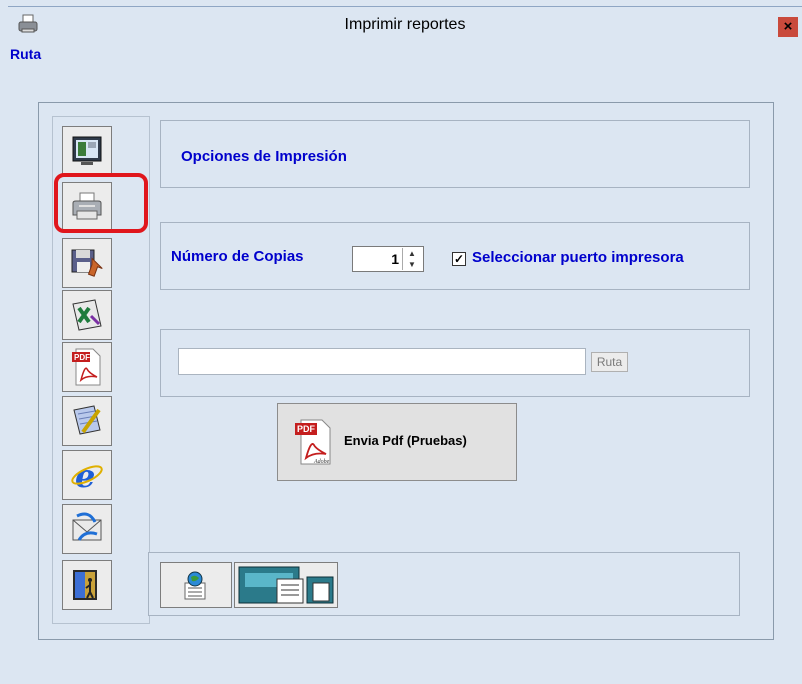  What do you see at coordinates (382, 361) in the screenshot?
I see `path-input` at bounding box center [382, 361].